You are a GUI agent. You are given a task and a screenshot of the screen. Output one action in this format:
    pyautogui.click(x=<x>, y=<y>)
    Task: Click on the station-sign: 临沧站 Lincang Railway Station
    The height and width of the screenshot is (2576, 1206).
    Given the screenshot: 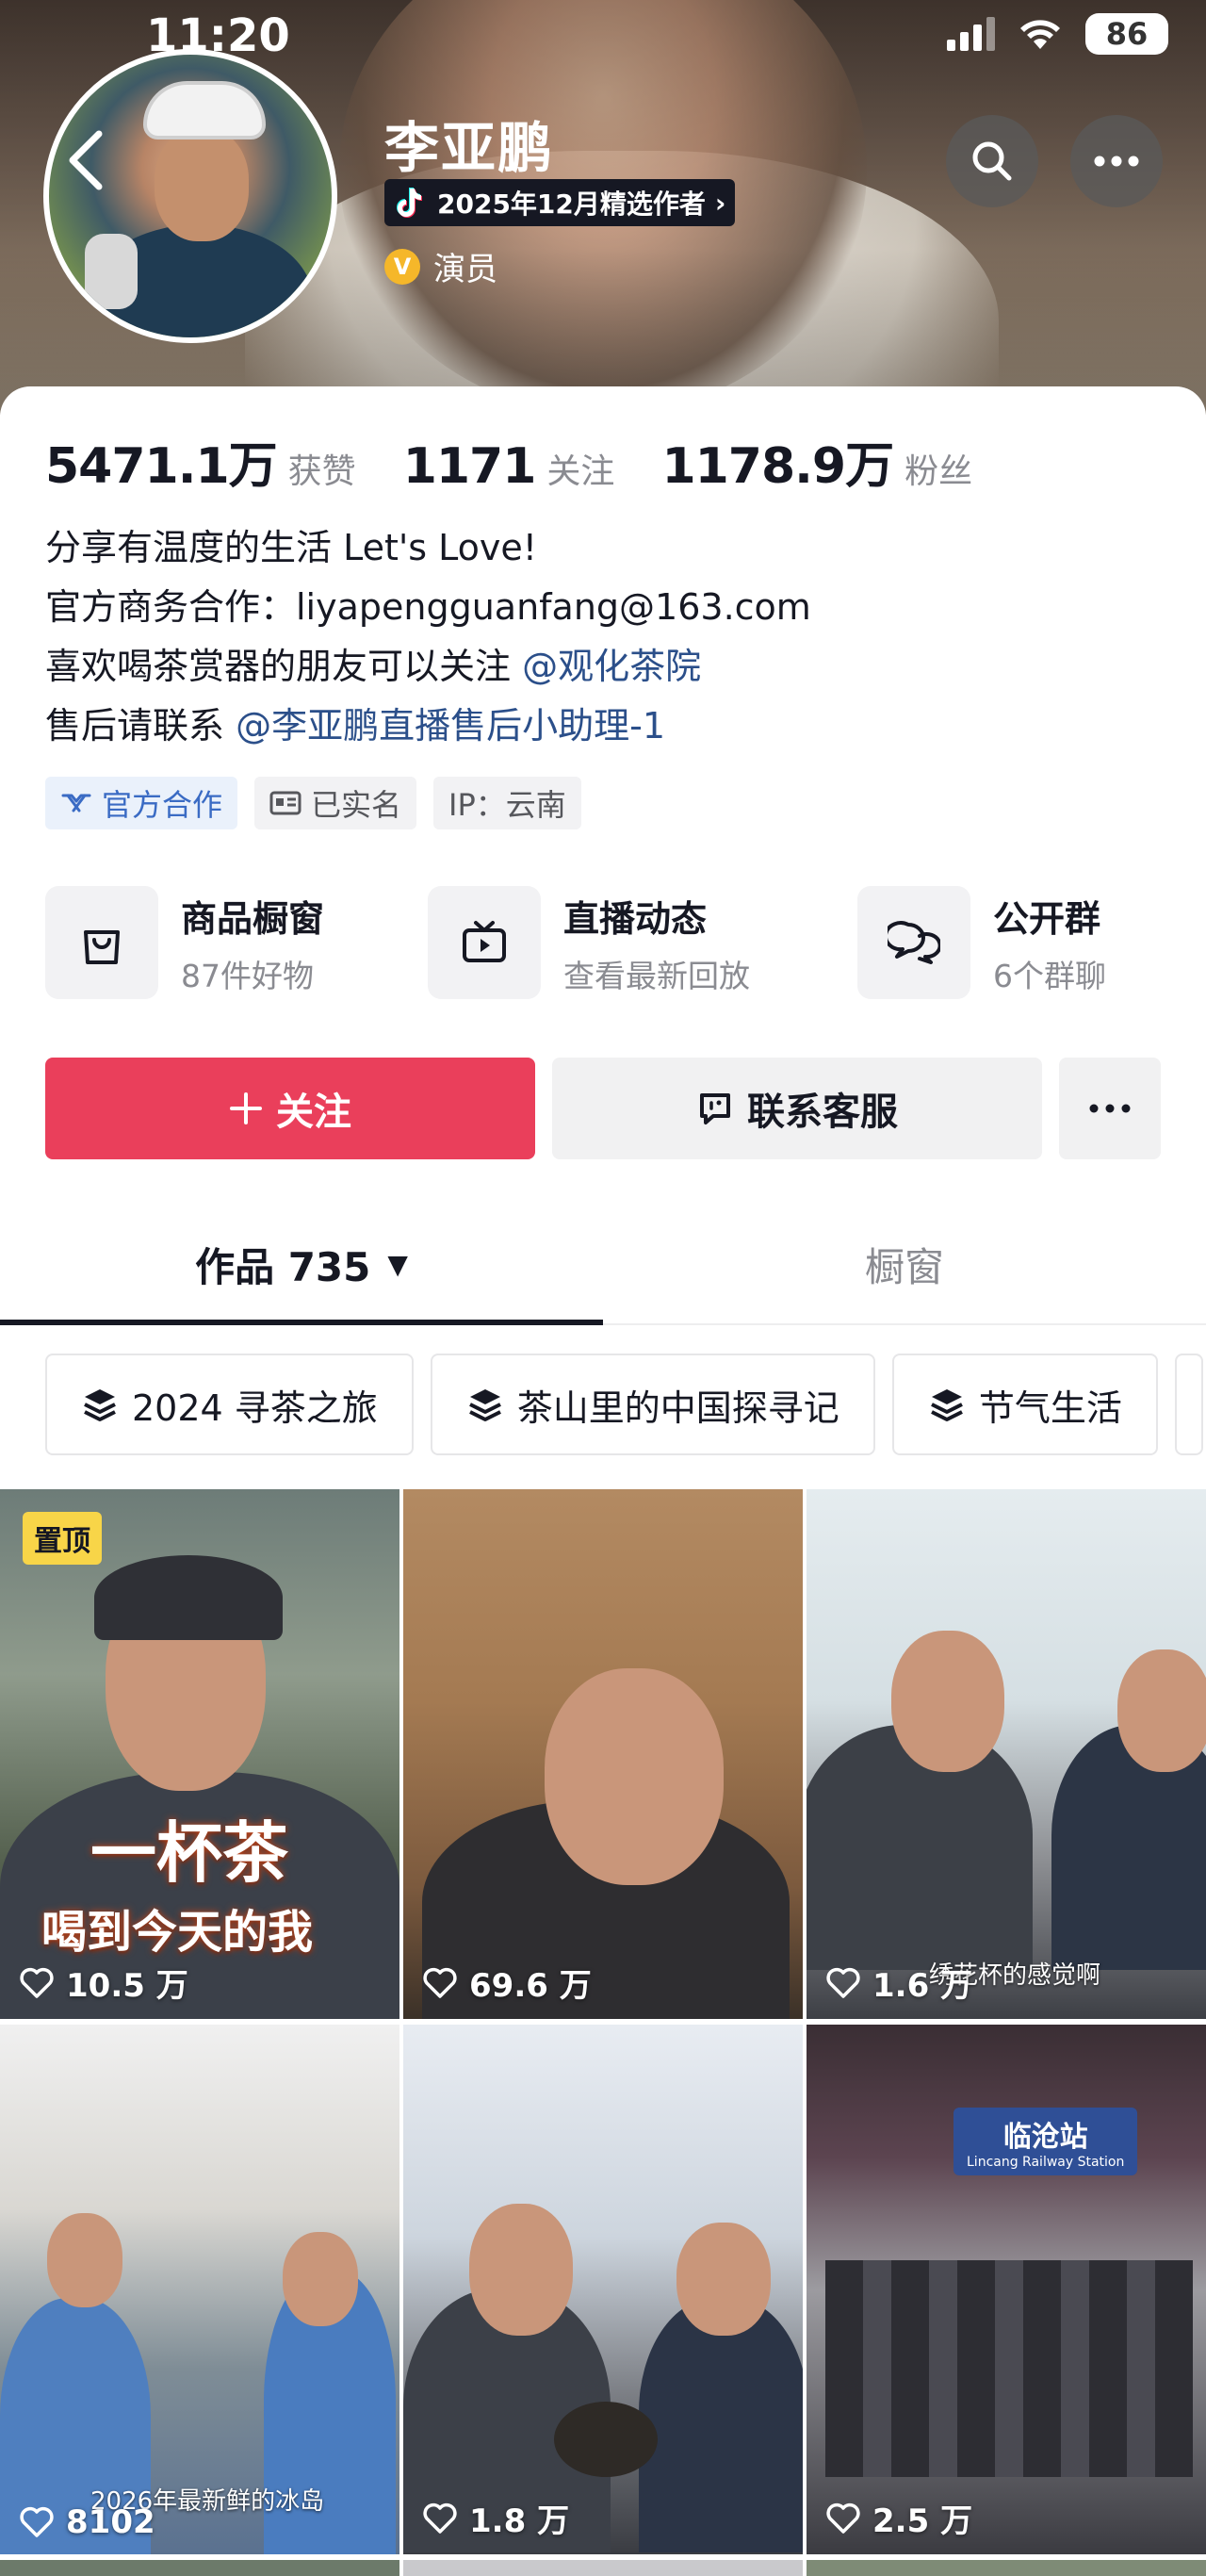 What is the action you would take?
    pyautogui.click(x=1045, y=2141)
    